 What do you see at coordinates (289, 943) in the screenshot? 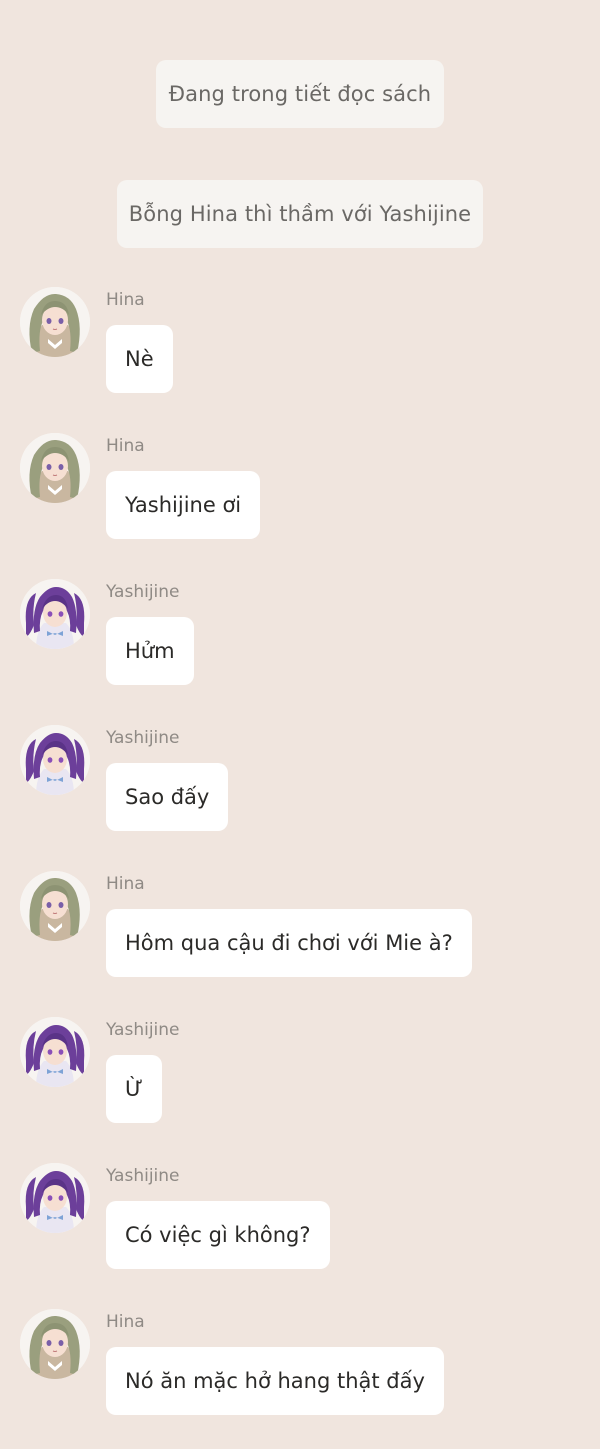
I see `message-bubble: Hôm qua cậu đi chơi với Mie à?` at bounding box center [289, 943].